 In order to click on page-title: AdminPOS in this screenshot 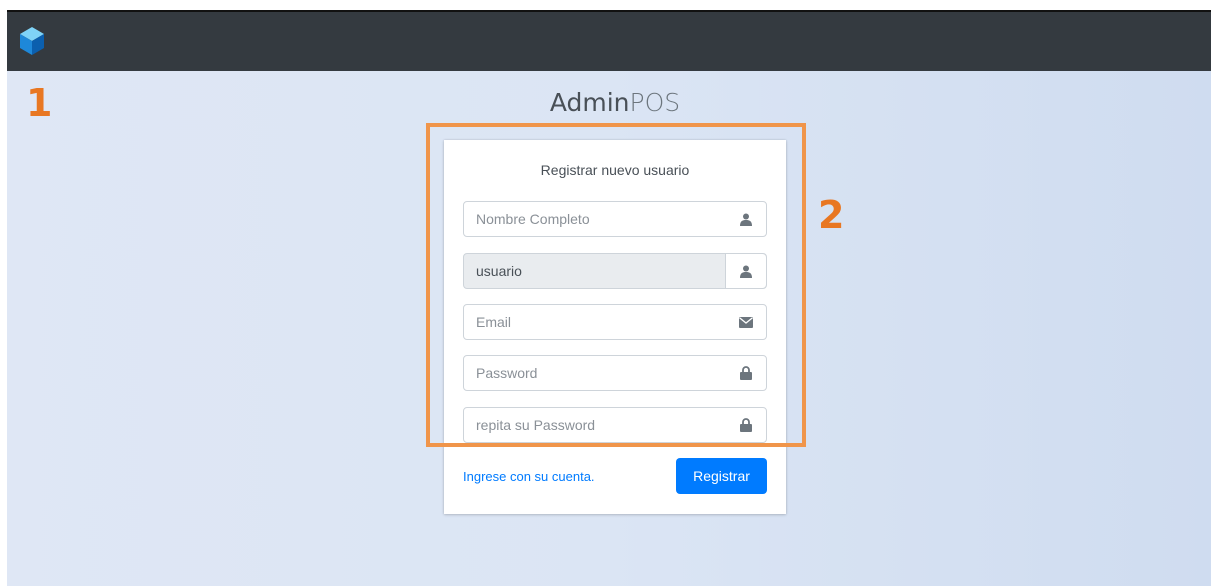, I will do `click(615, 102)`.